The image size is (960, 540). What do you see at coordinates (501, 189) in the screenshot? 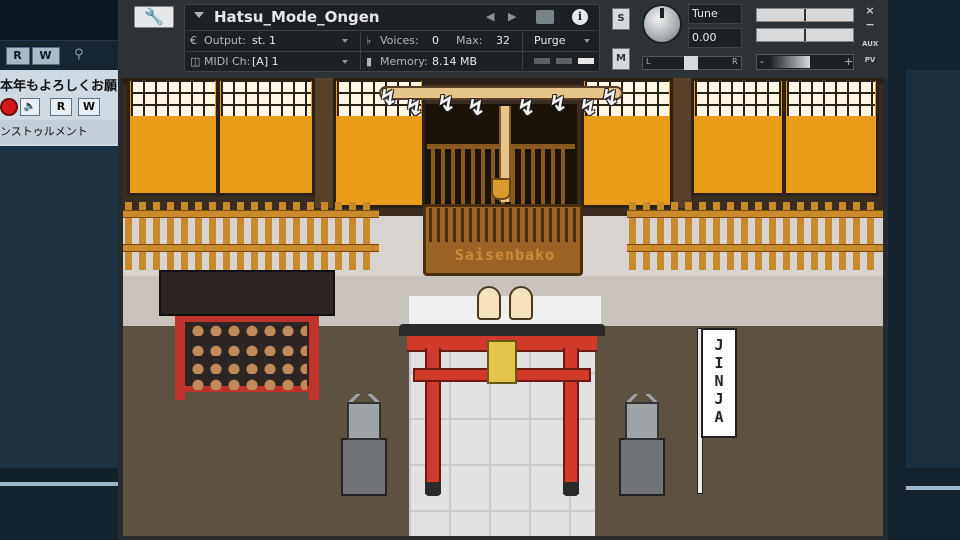
I see `bell-tassel-icon` at bounding box center [501, 189].